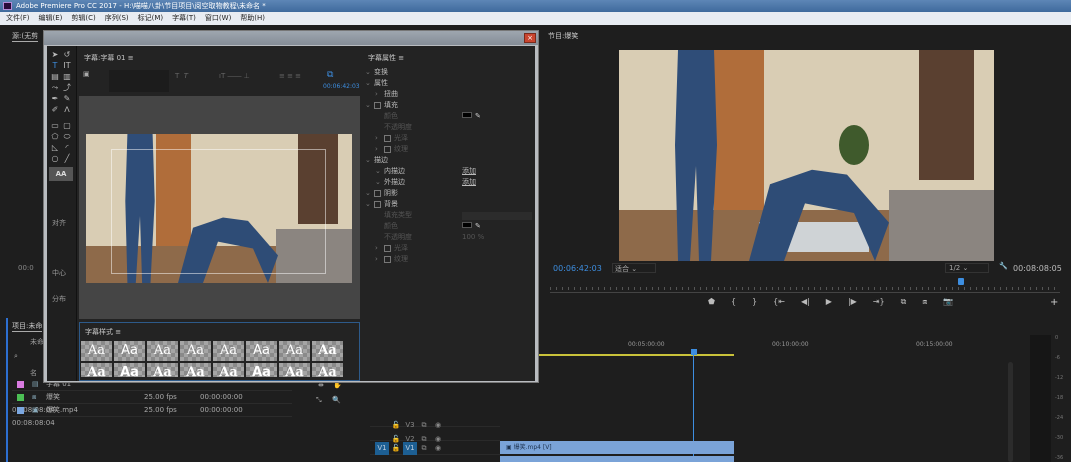 This screenshot has width=1071, height=462. I want to click on slip-tool-icon: ⤡, so click(319, 400).